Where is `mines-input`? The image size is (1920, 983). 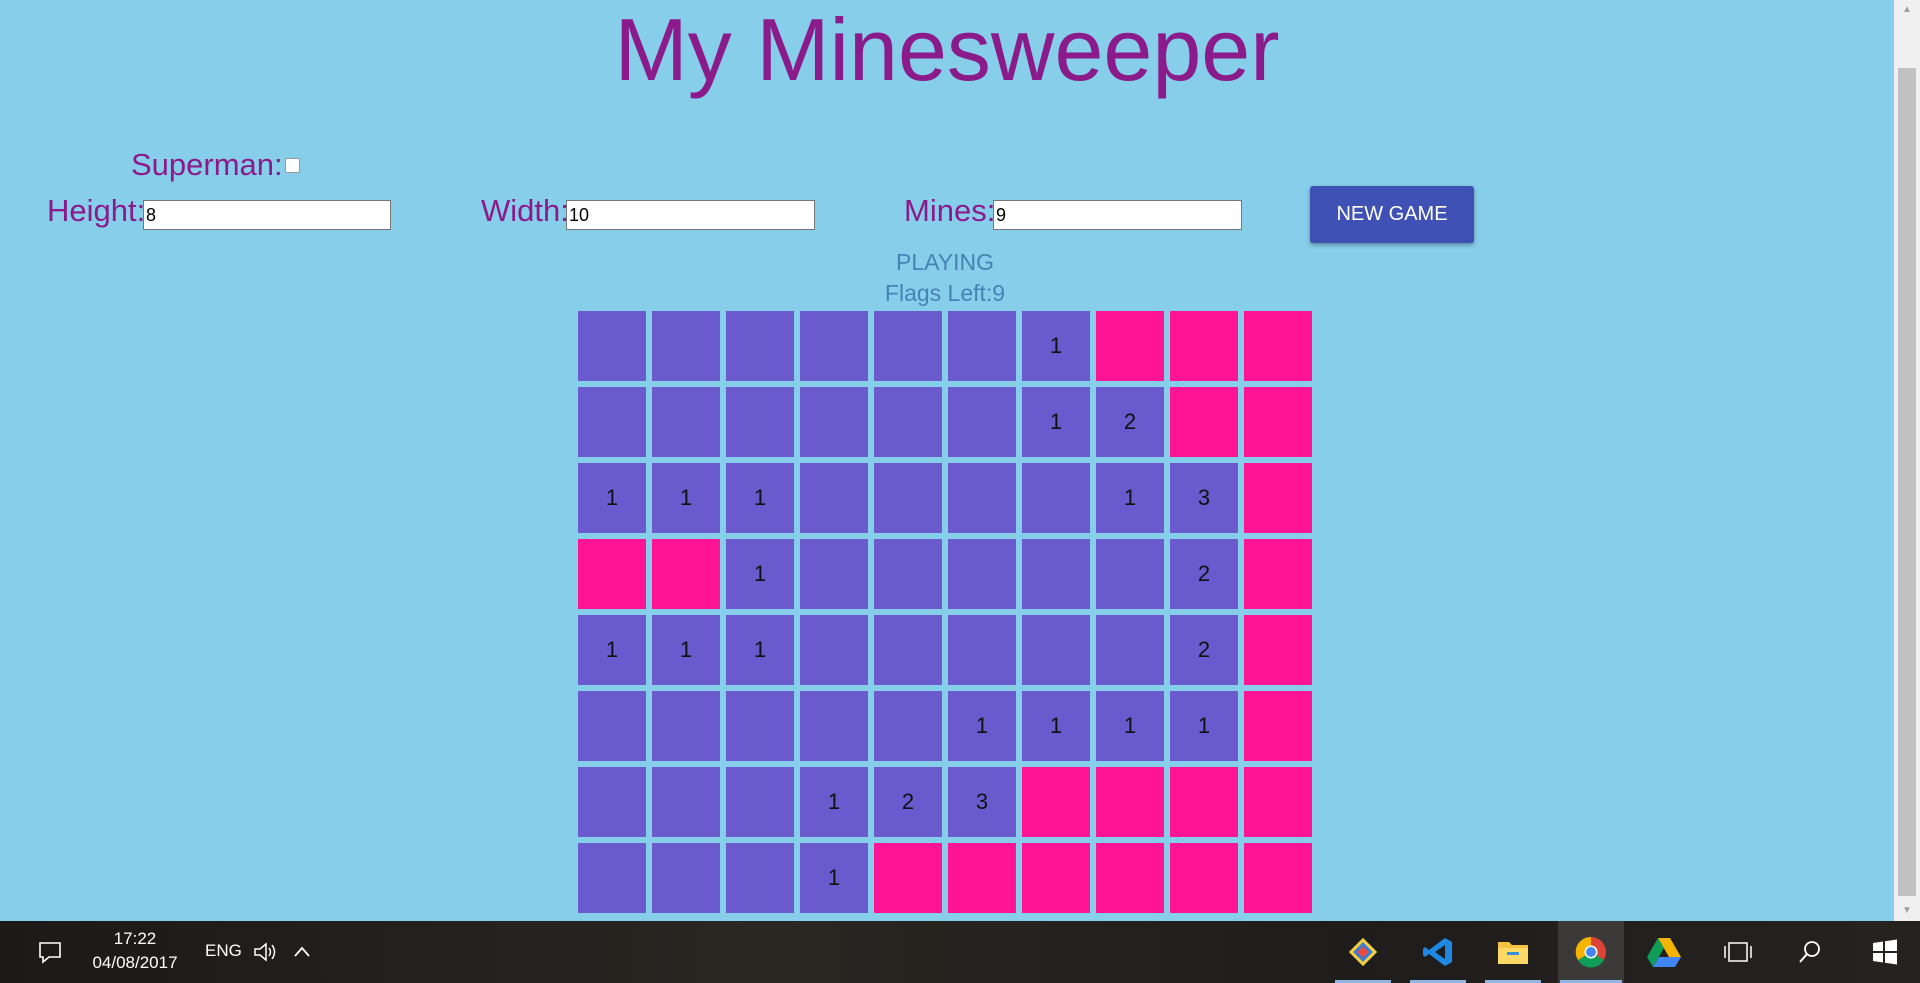
mines-input is located at coordinates (1117, 215).